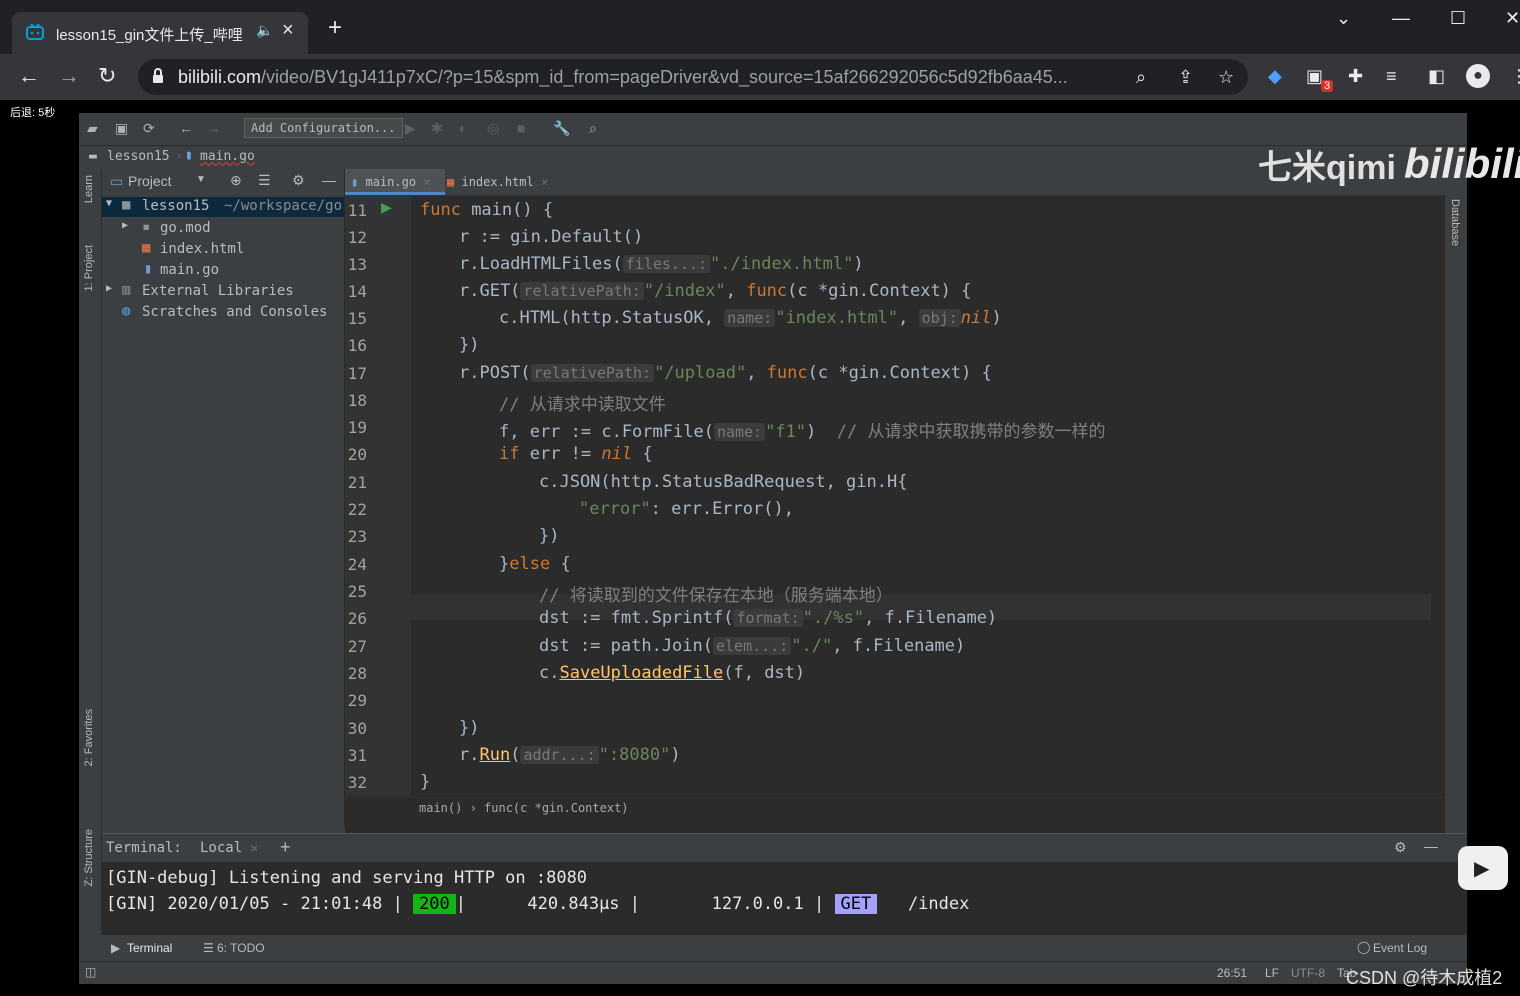 This screenshot has width=1520, height=996. I want to click on tab-index-html: ▦ index.html ×, so click(498, 182).